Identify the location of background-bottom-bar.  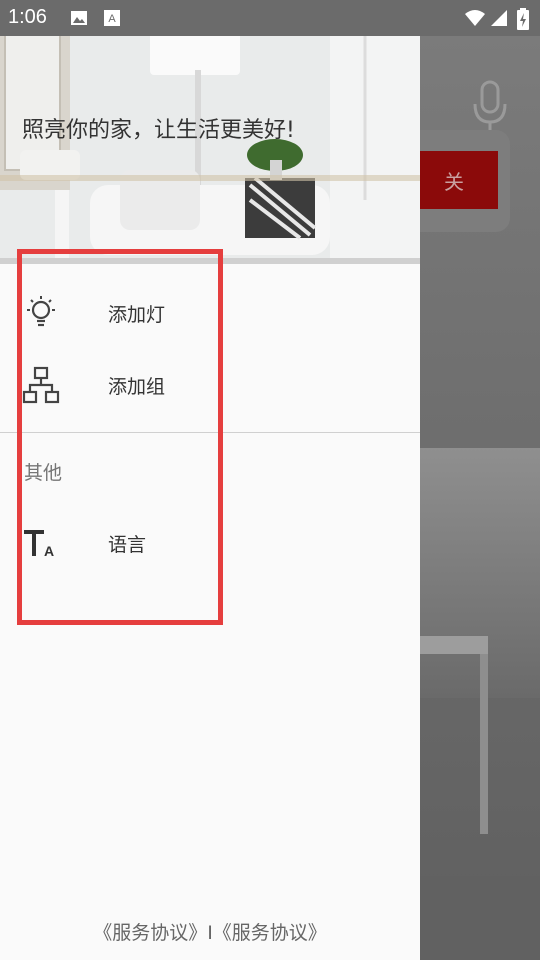
(480, 918).